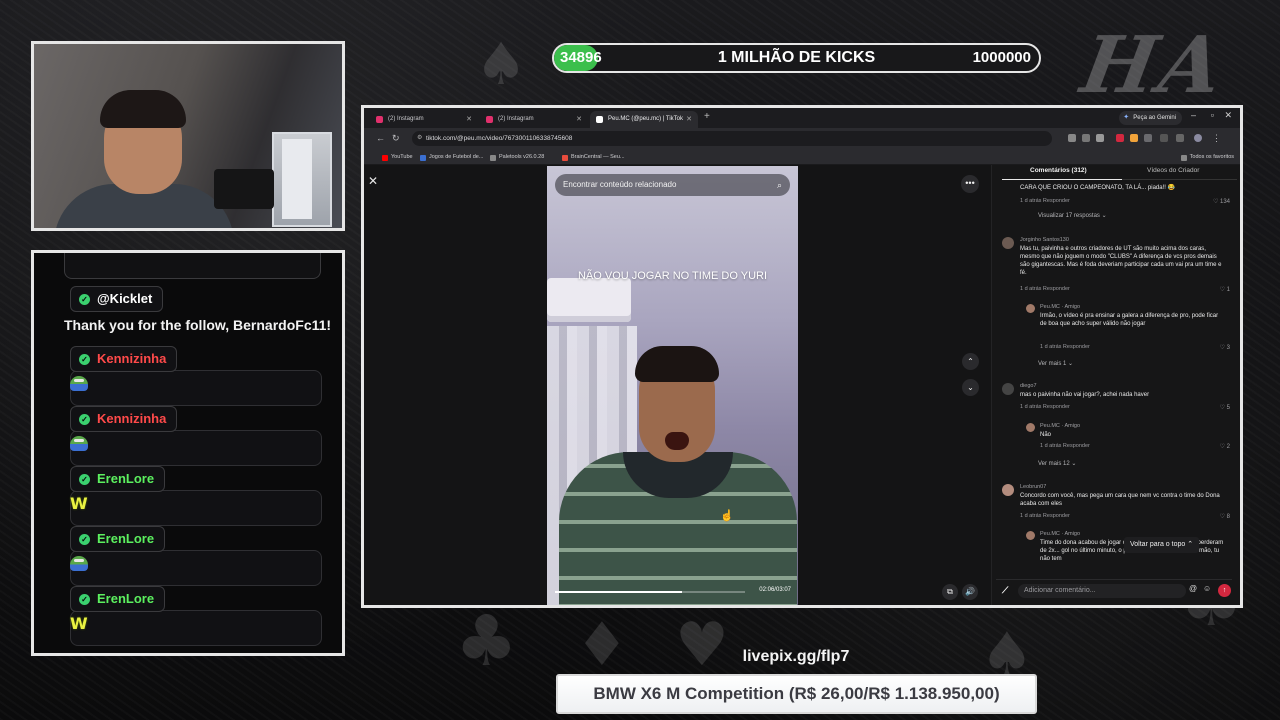  Describe the element at coordinates (402, 157) in the screenshot. I see `bookmark-label: YouTube` at that location.